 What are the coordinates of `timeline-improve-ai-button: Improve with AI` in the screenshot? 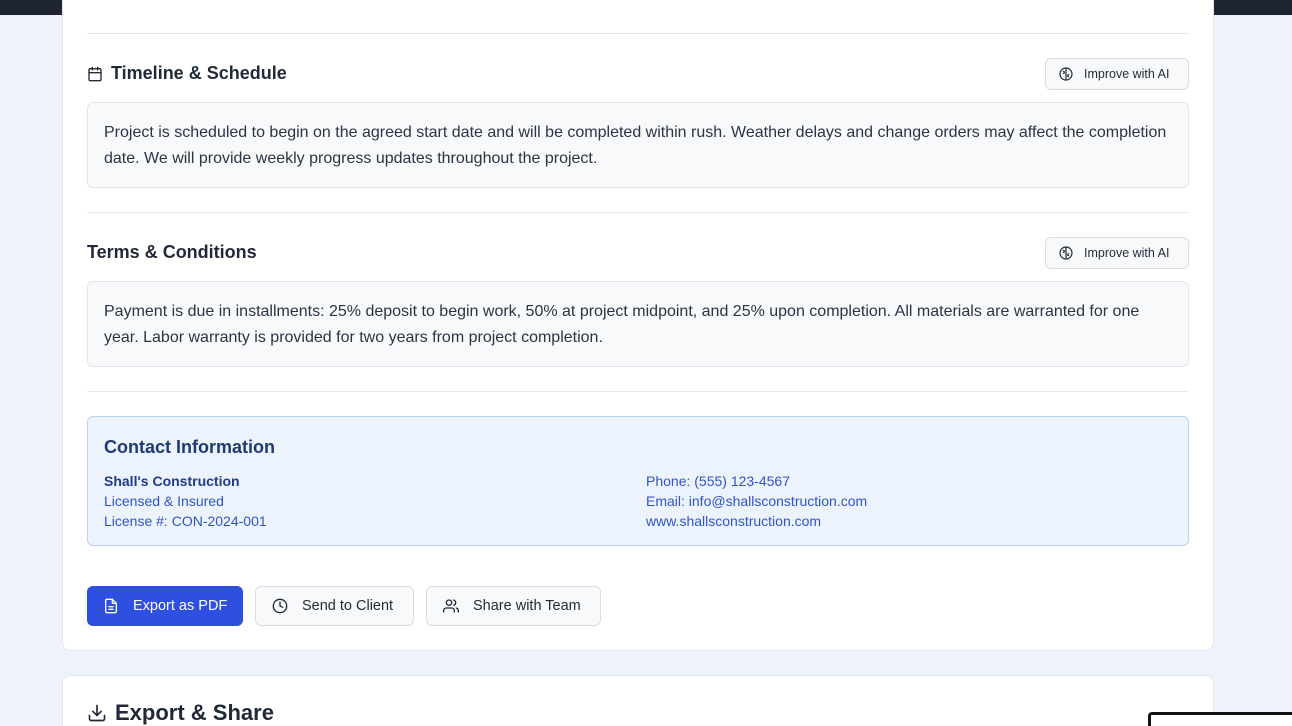 It's located at (1117, 74).